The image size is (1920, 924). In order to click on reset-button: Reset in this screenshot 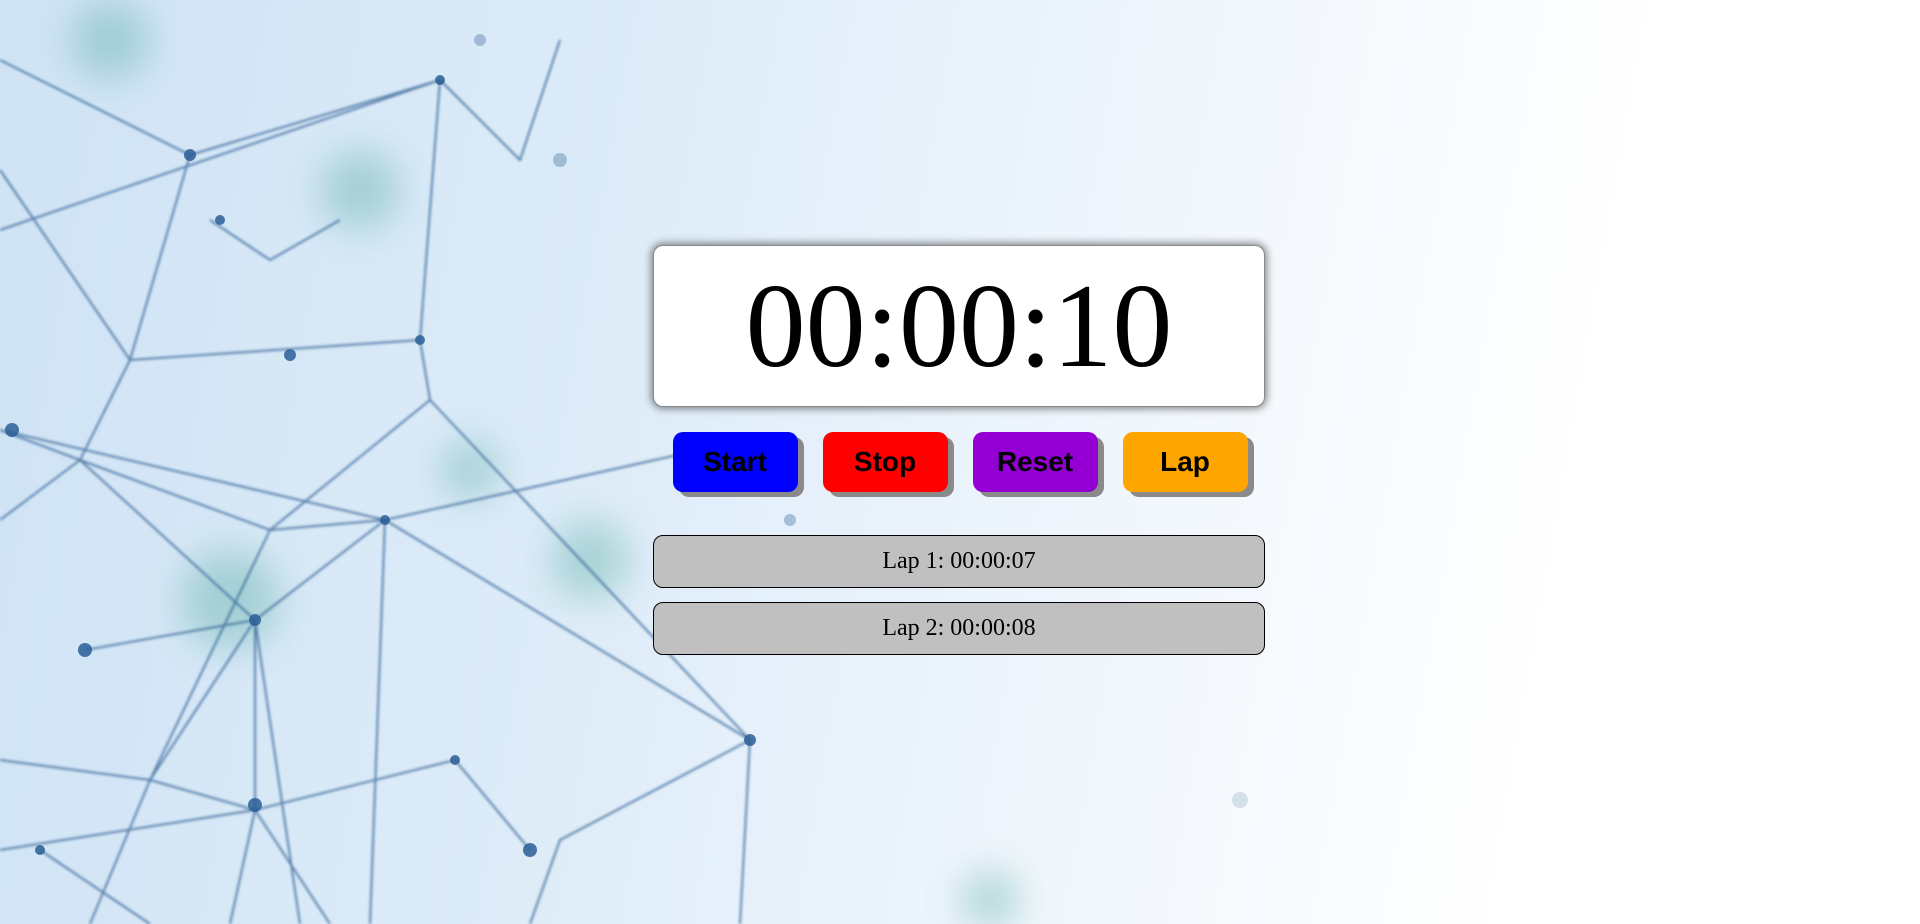, I will do `click(1035, 462)`.